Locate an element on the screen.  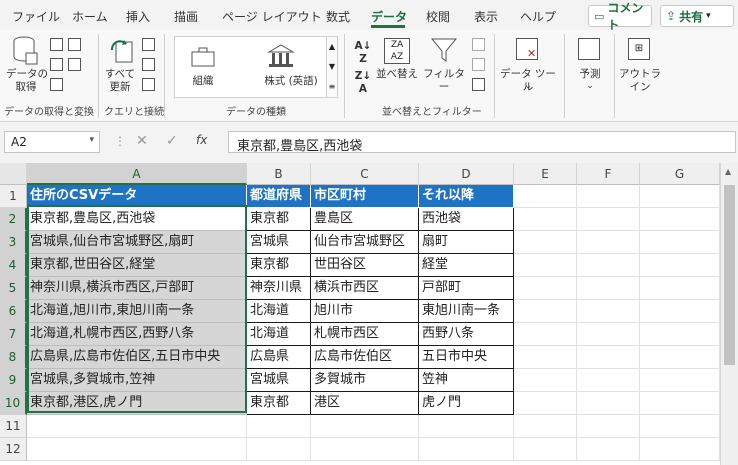
cell-e8 is located at coordinates (545, 357).